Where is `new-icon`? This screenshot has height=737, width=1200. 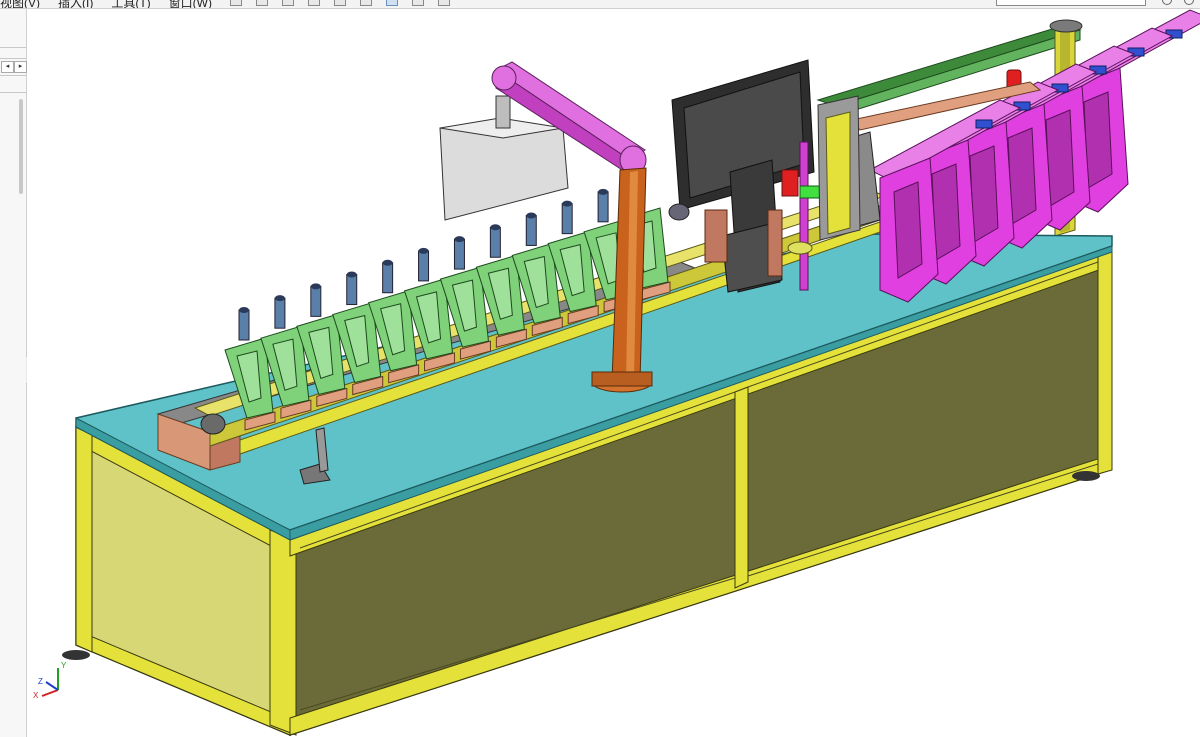
new-icon is located at coordinates (236, 3).